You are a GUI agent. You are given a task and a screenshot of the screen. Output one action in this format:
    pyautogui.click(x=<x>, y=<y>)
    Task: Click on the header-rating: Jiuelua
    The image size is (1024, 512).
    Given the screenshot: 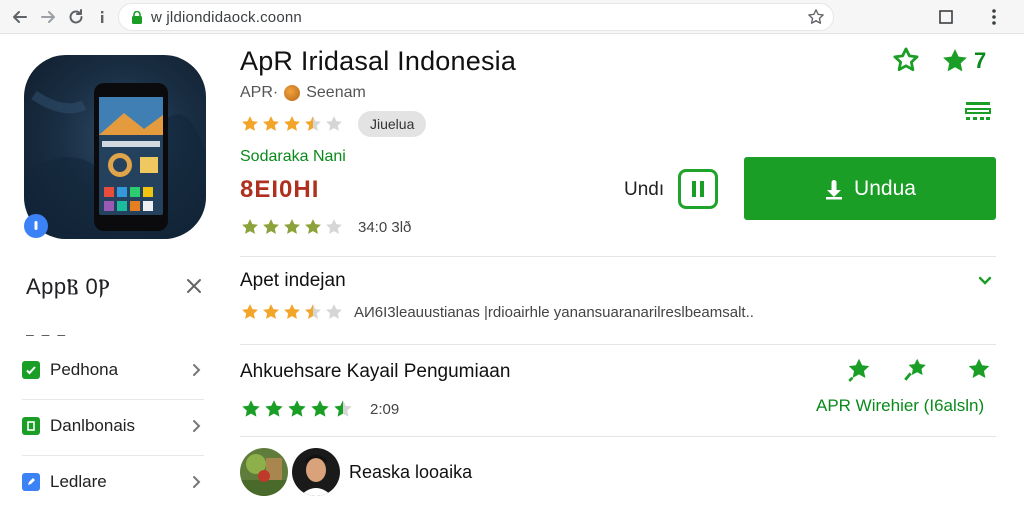 What is the action you would take?
    pyautogui.click(x=333, y=124)
    